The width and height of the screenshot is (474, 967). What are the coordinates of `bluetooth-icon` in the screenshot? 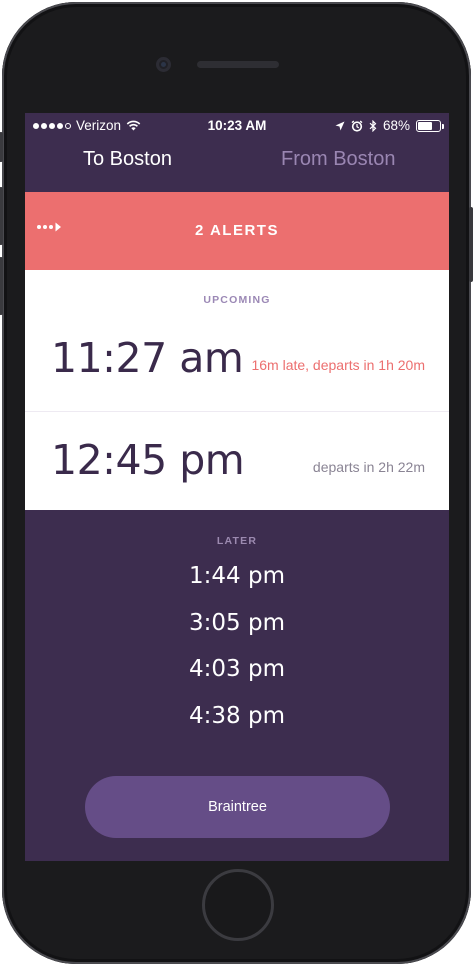 It's located at (373, 125).